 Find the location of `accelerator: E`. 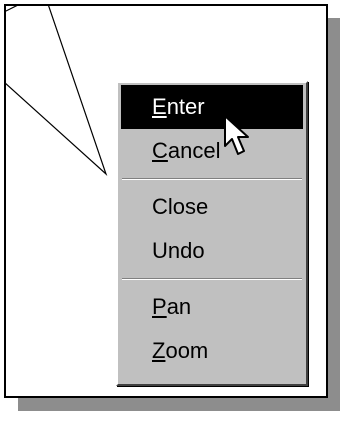

accelerator: E is located at coordinates (159, 106).